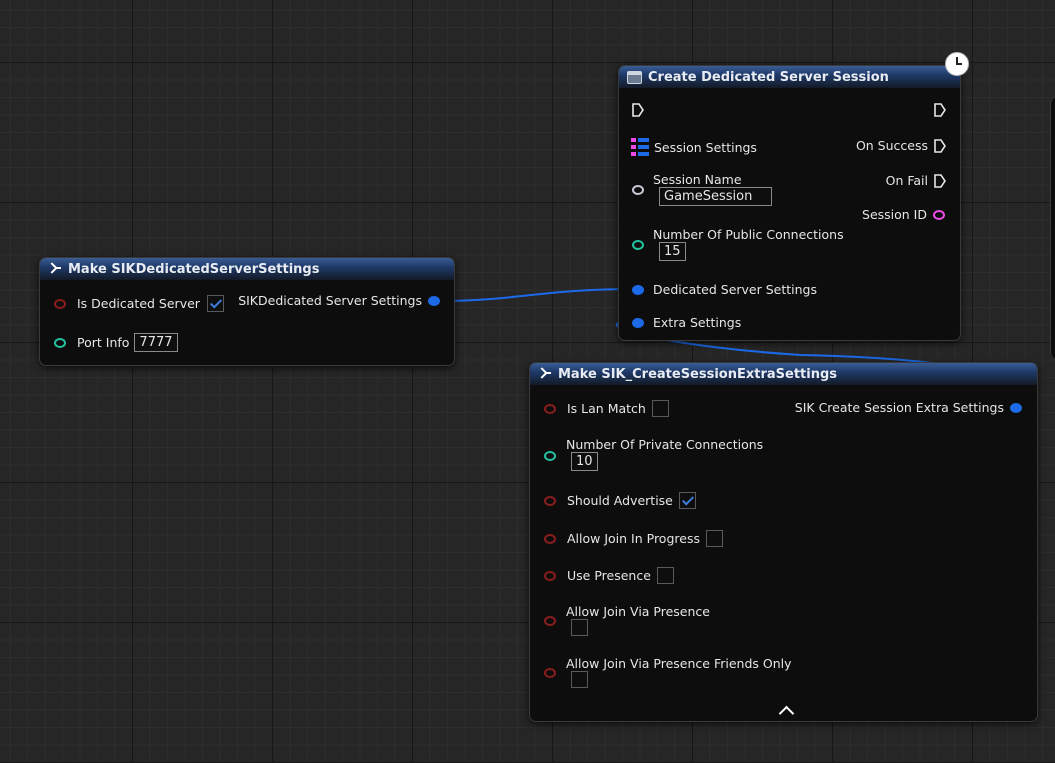 The height and width of the screenshot is (763, 1055). Describe the element at coordinates (894, 214) in the screenshot. I see `session-id-label: Session ID` at that location.